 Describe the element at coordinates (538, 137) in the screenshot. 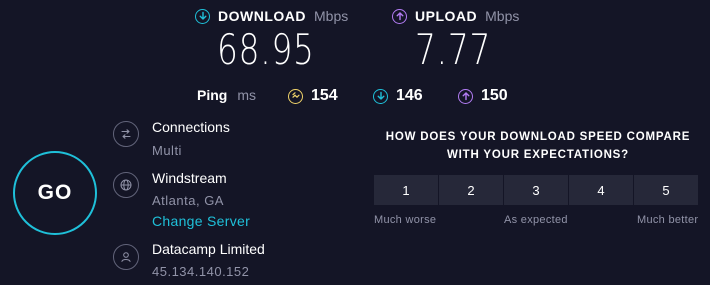

I see `survey-question-line1: HOW DOES YOUR DOWNLOAD SPEED COMPARE` at that location.